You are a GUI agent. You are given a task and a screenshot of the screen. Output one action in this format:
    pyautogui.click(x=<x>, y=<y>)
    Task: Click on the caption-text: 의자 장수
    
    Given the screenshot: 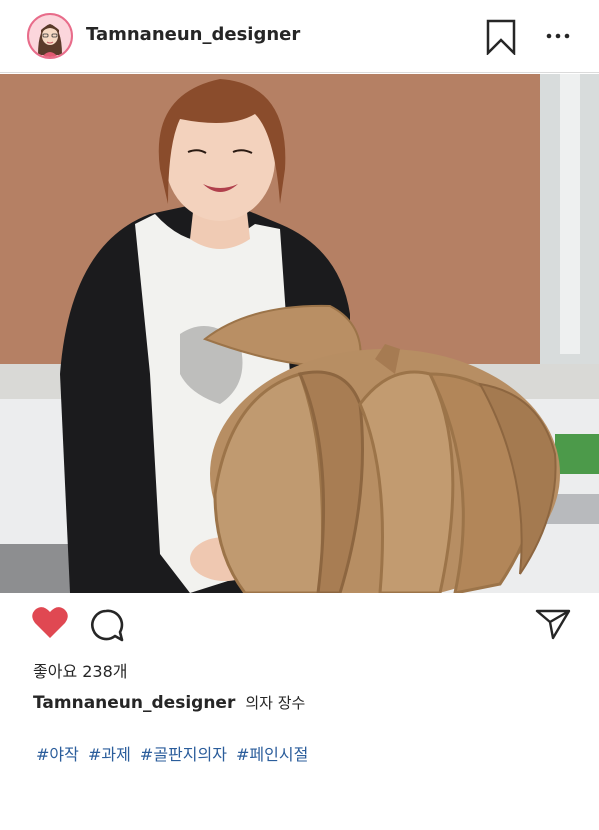 What is the action you would take?
    pyautogui.click(x=275, y=703)
    